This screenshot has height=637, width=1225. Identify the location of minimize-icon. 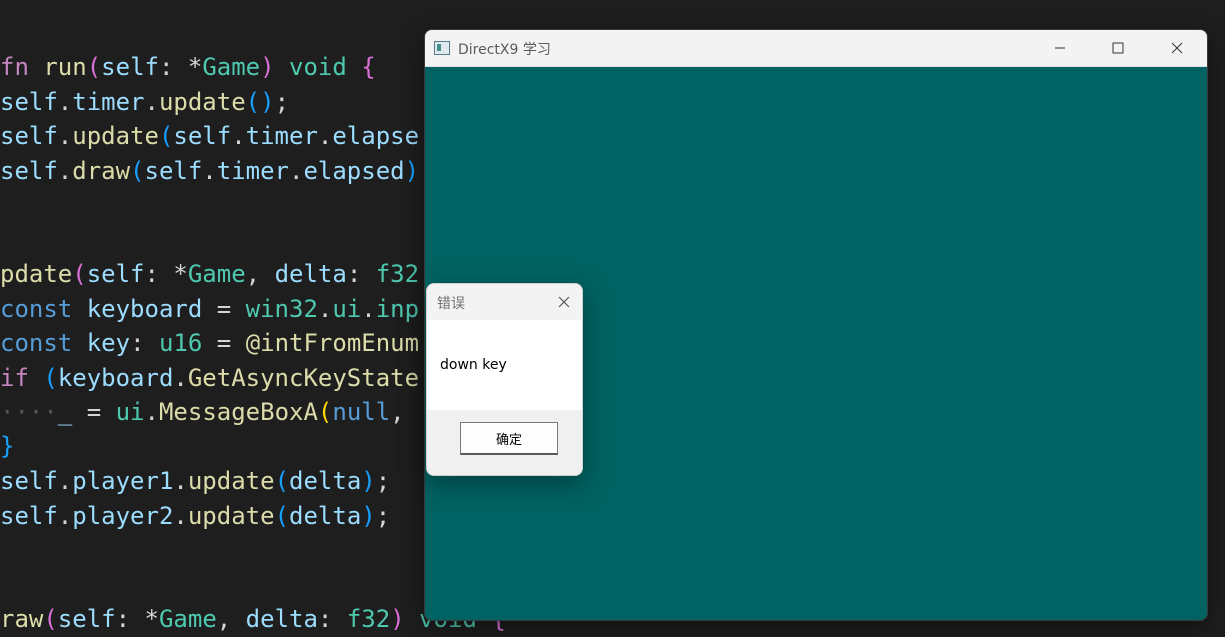
(1060, 48).